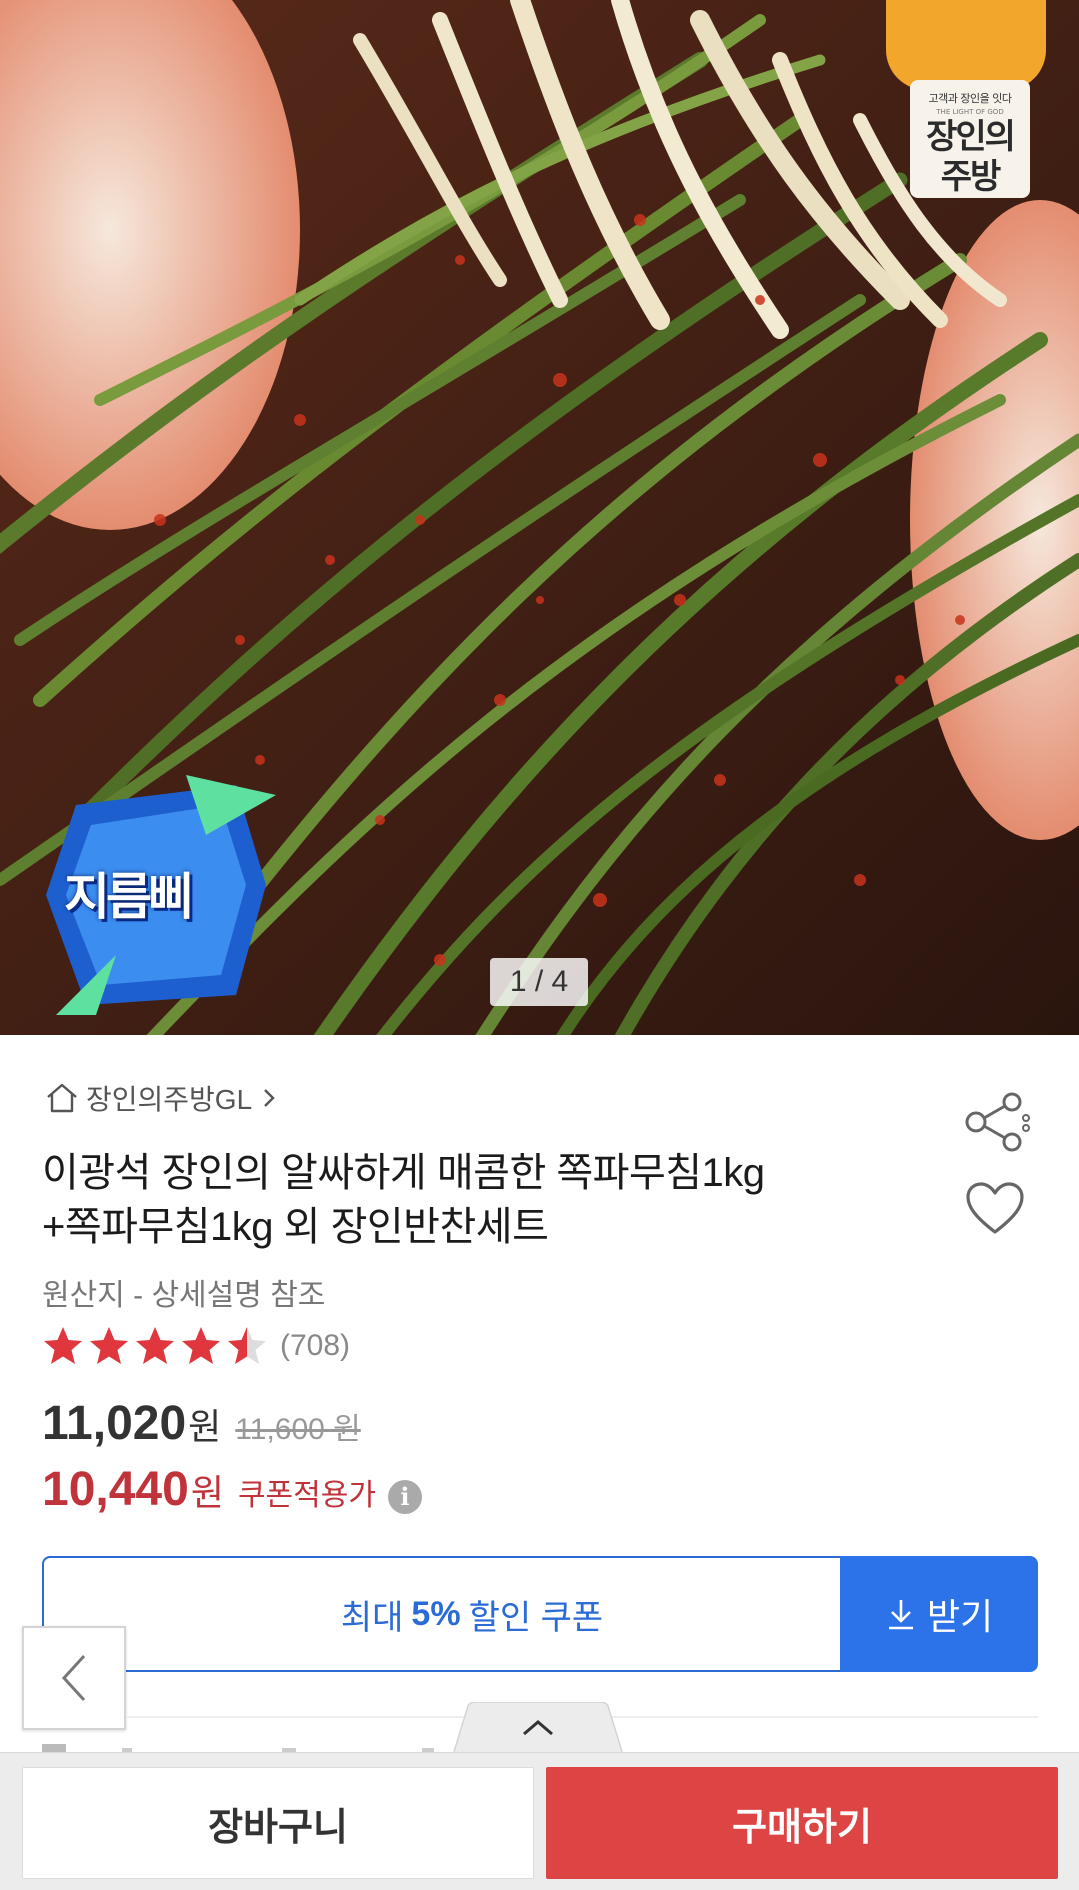  Describe the element at coordinates (114, 1423) in the screenshot. I see `sale-price-amount: 11,020` at that location.